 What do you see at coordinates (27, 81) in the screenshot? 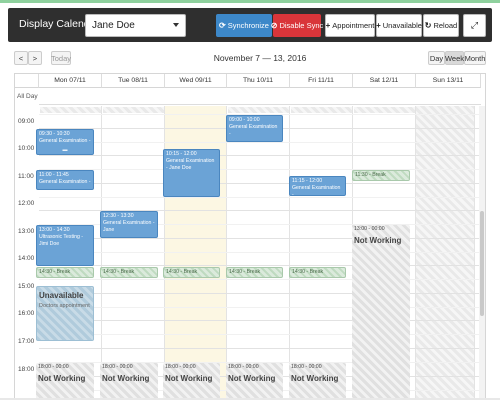
I see `time-gutter-header` at bounding box center [27, 81].